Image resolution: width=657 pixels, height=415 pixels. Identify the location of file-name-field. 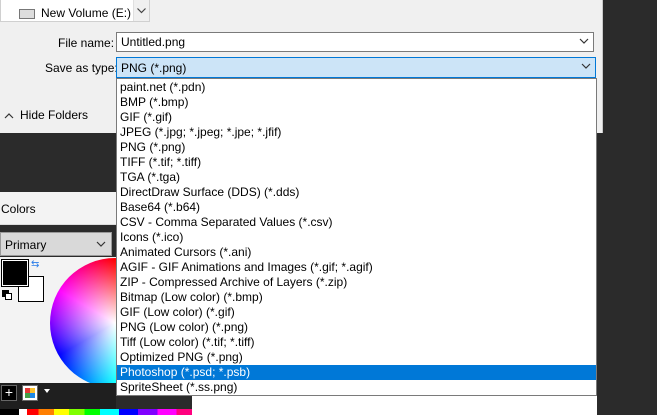
(355, 42).